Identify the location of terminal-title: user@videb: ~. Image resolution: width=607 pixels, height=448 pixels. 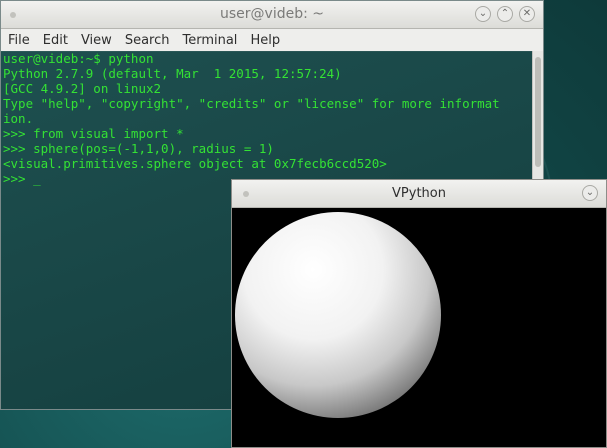
(272, 14).